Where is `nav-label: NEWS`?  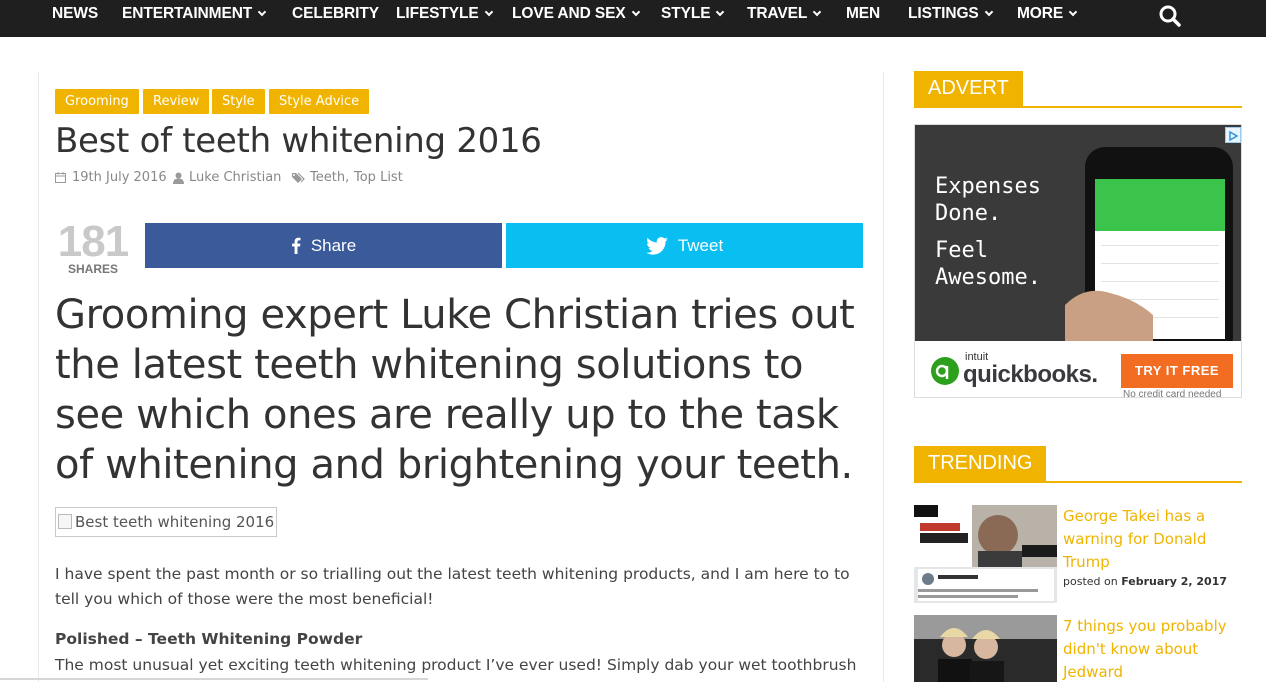 nav-label: NEWS is located at coordinates (75, 13).